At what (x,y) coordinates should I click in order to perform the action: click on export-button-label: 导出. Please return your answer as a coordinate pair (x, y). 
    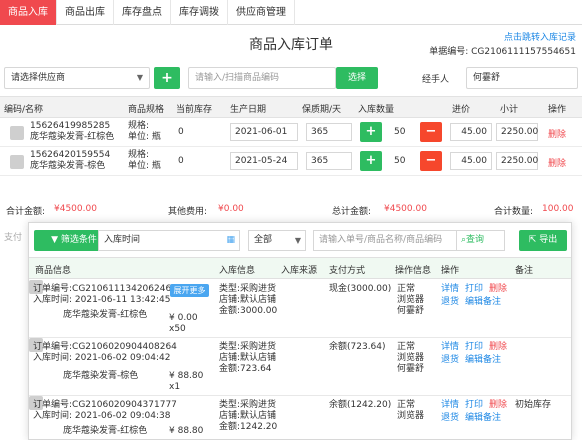
    Looking at the image, I should click on (548, 240).